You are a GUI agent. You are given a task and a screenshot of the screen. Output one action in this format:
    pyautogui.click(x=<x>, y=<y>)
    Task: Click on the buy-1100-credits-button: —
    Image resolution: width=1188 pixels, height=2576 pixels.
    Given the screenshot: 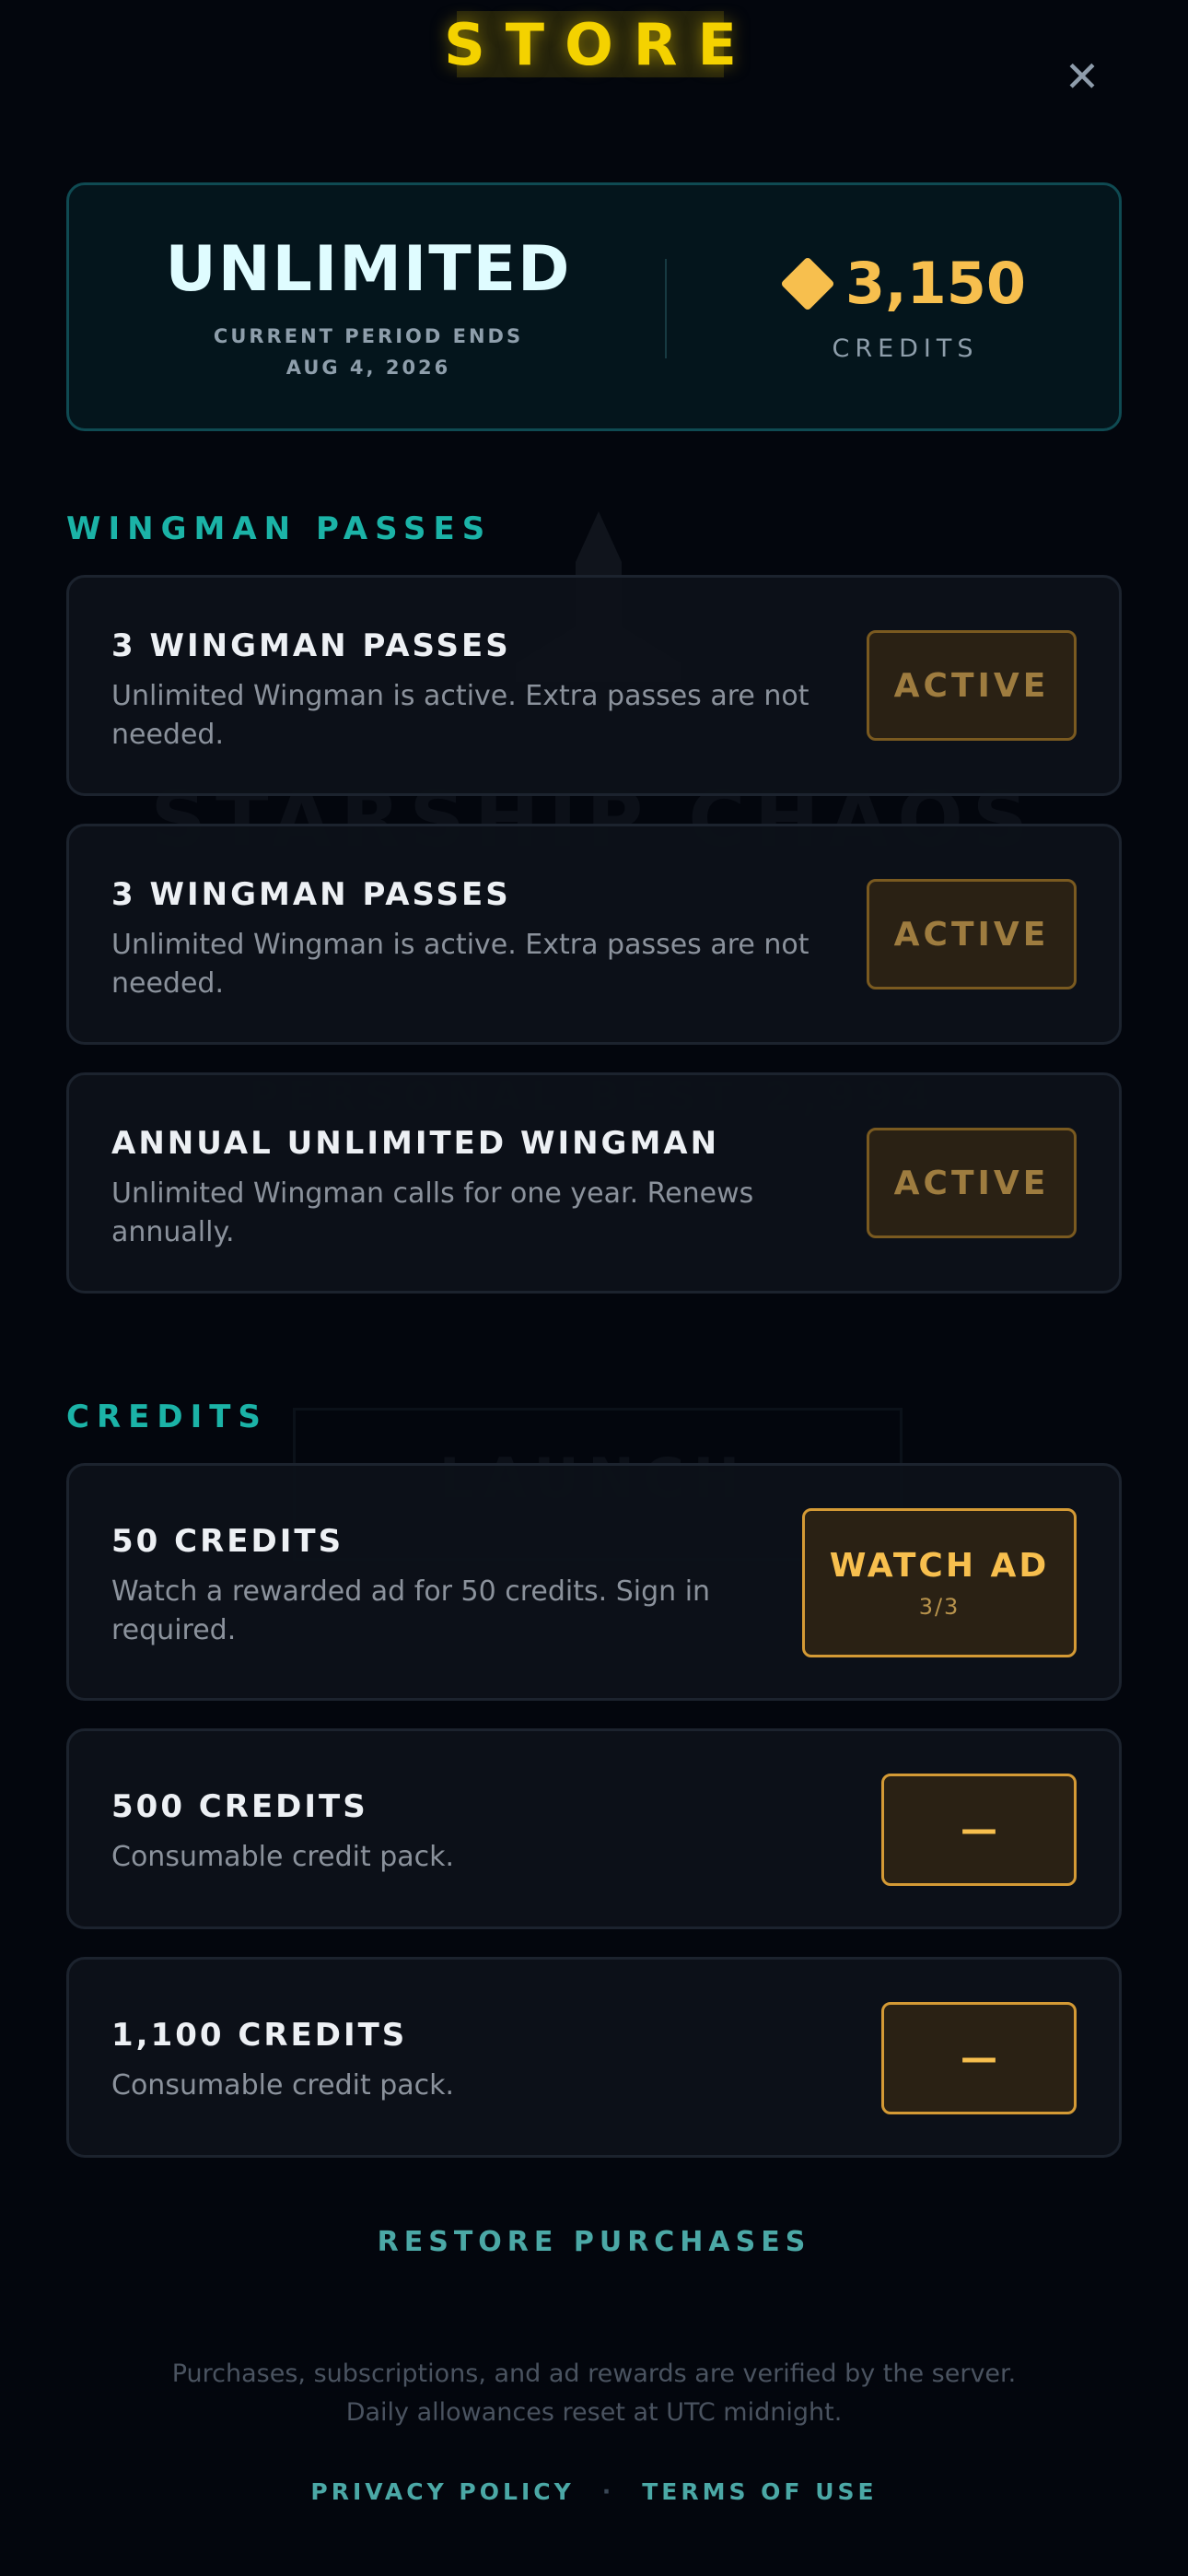 What is the action you would take?
    pyautogui.click(x=979, y=2058)
    